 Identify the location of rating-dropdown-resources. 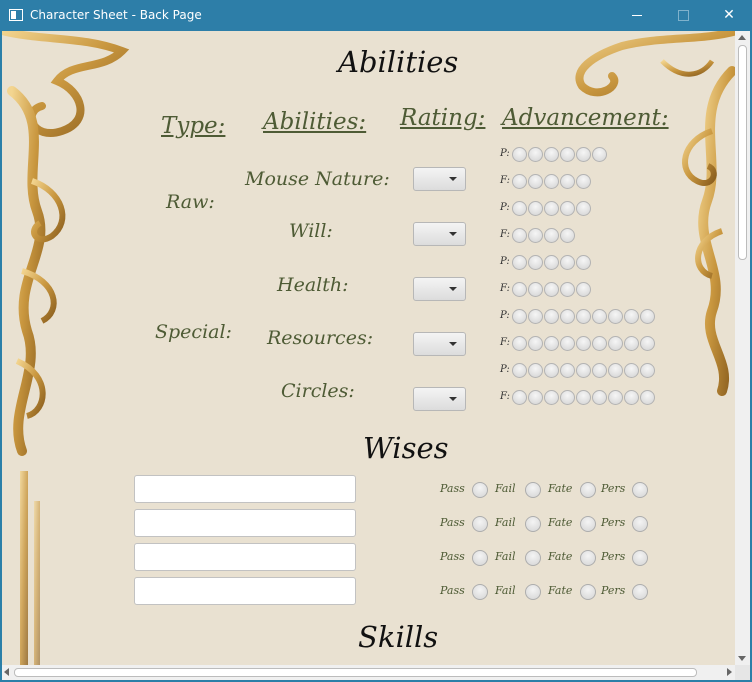
(439, 344).